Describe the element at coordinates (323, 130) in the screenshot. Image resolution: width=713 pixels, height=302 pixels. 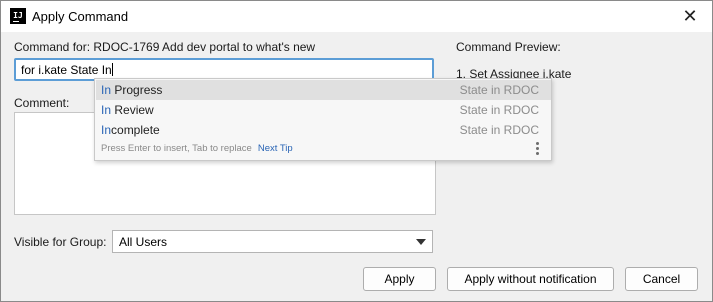
I see `autocomplete-item-incomplete: Incomplete State in RDOC` at that location.